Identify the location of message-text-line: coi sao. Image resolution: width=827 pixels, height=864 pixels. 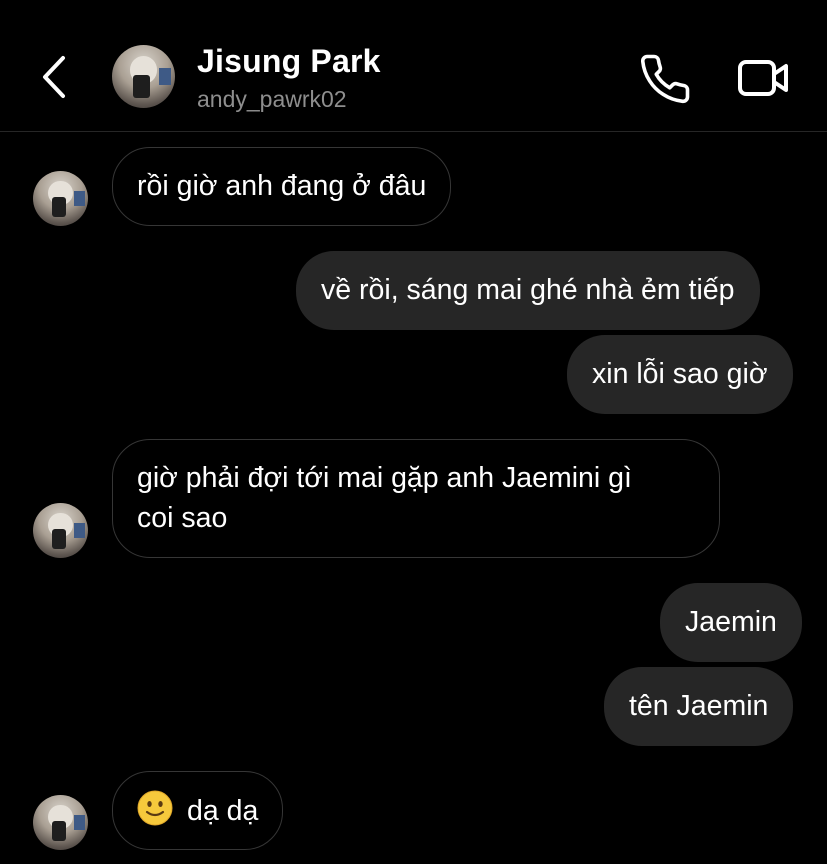
(182, 518).